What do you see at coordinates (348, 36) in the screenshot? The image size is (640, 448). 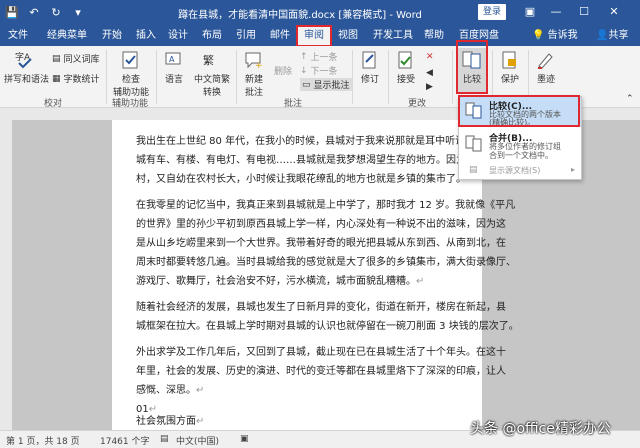 I see `tab-view: 视图` at bounding box center [348, 36].